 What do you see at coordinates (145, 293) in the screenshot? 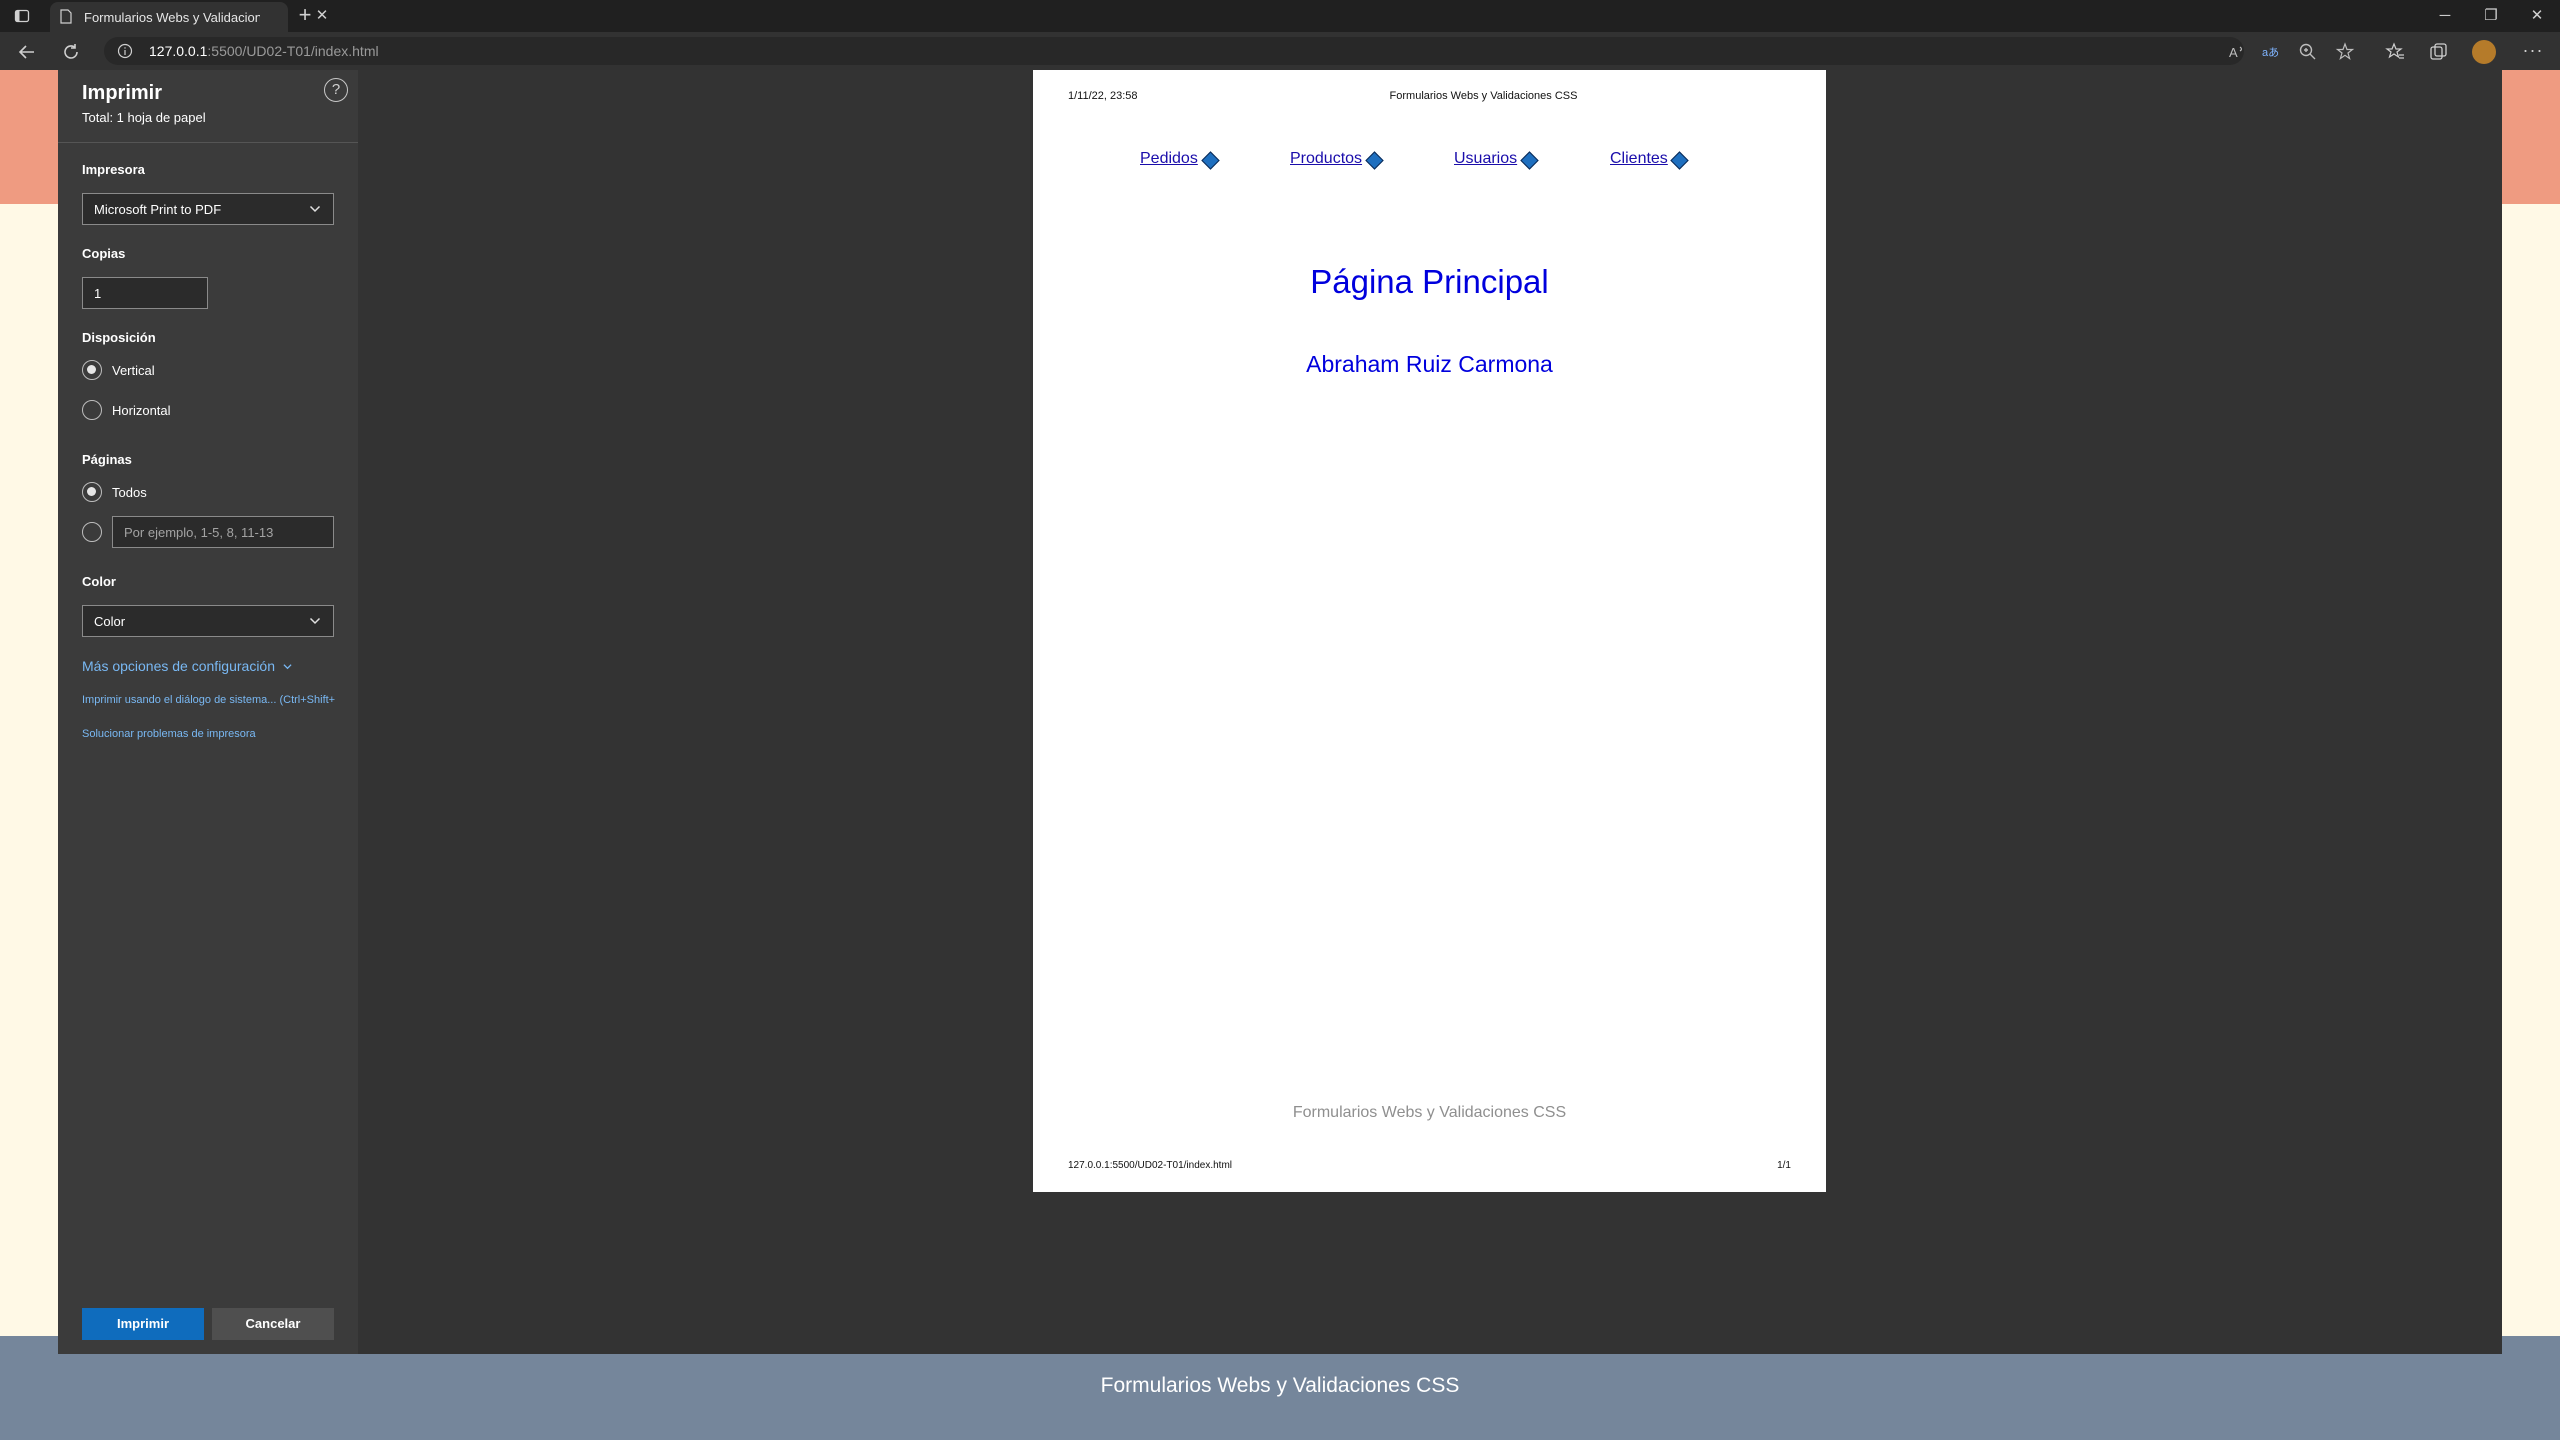
I see `copies-input: 1` at bounding box center [145, 293].